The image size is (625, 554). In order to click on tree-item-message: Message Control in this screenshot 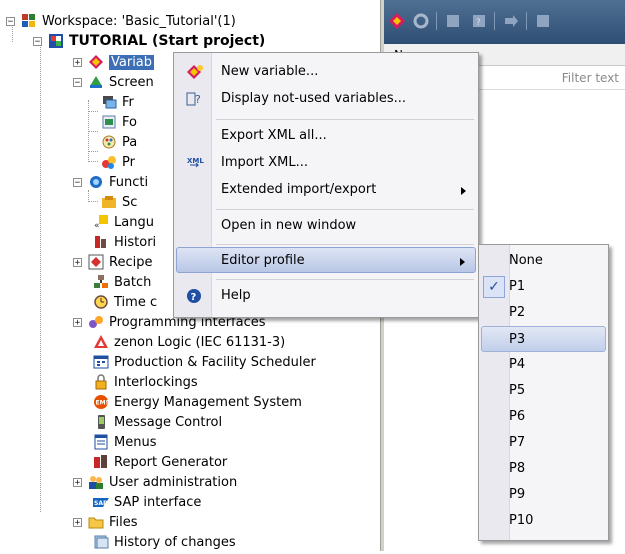, I will do `click(157, 422)`.